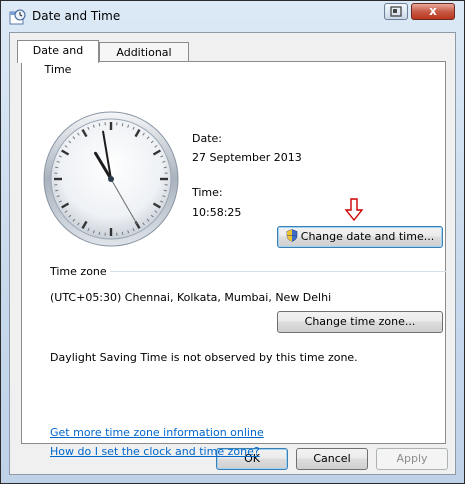 The width and height of the screenshot is (465, 484). What do you see at coordinates (78, 271) in the screenshot?
I see `time-zone-section-label: Time zone` at bounding box center [78, 271].